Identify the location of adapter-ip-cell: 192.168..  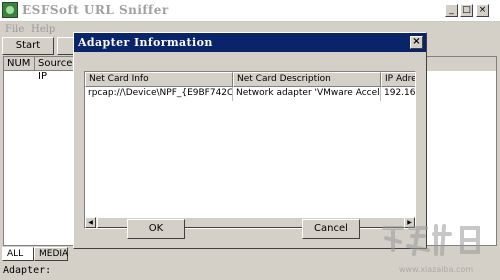
(398, 94).